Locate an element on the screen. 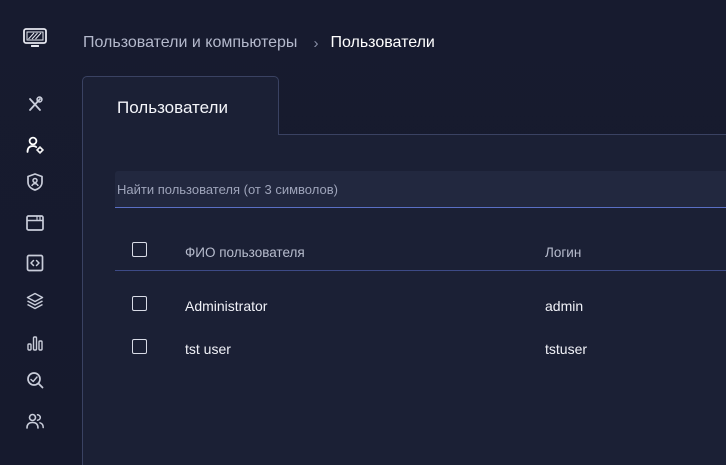 The width and height of the screenshot is (726, 465). breadcrumb: Пользователи и компьютеры › Пользователи is located at coordinates (259, 43).